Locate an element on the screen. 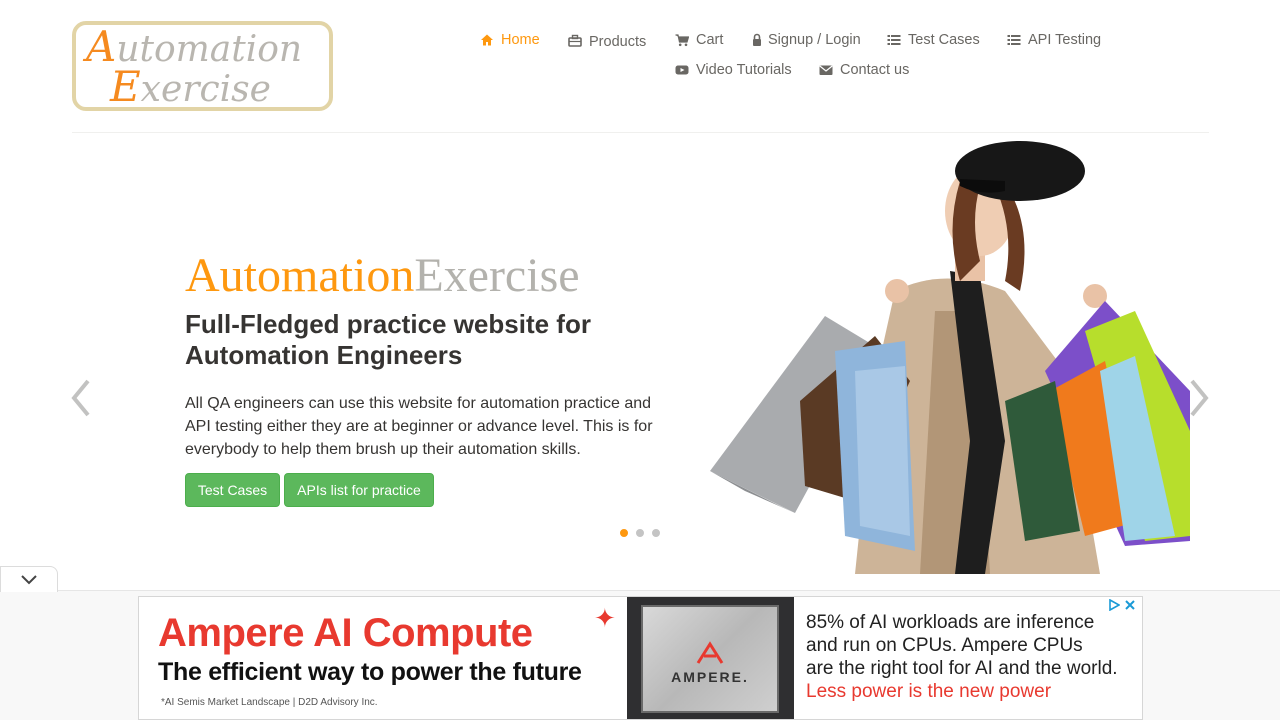 This screenshot has height=720, width=1280. logo-cap-e: E is located at coordinates (125, 86).